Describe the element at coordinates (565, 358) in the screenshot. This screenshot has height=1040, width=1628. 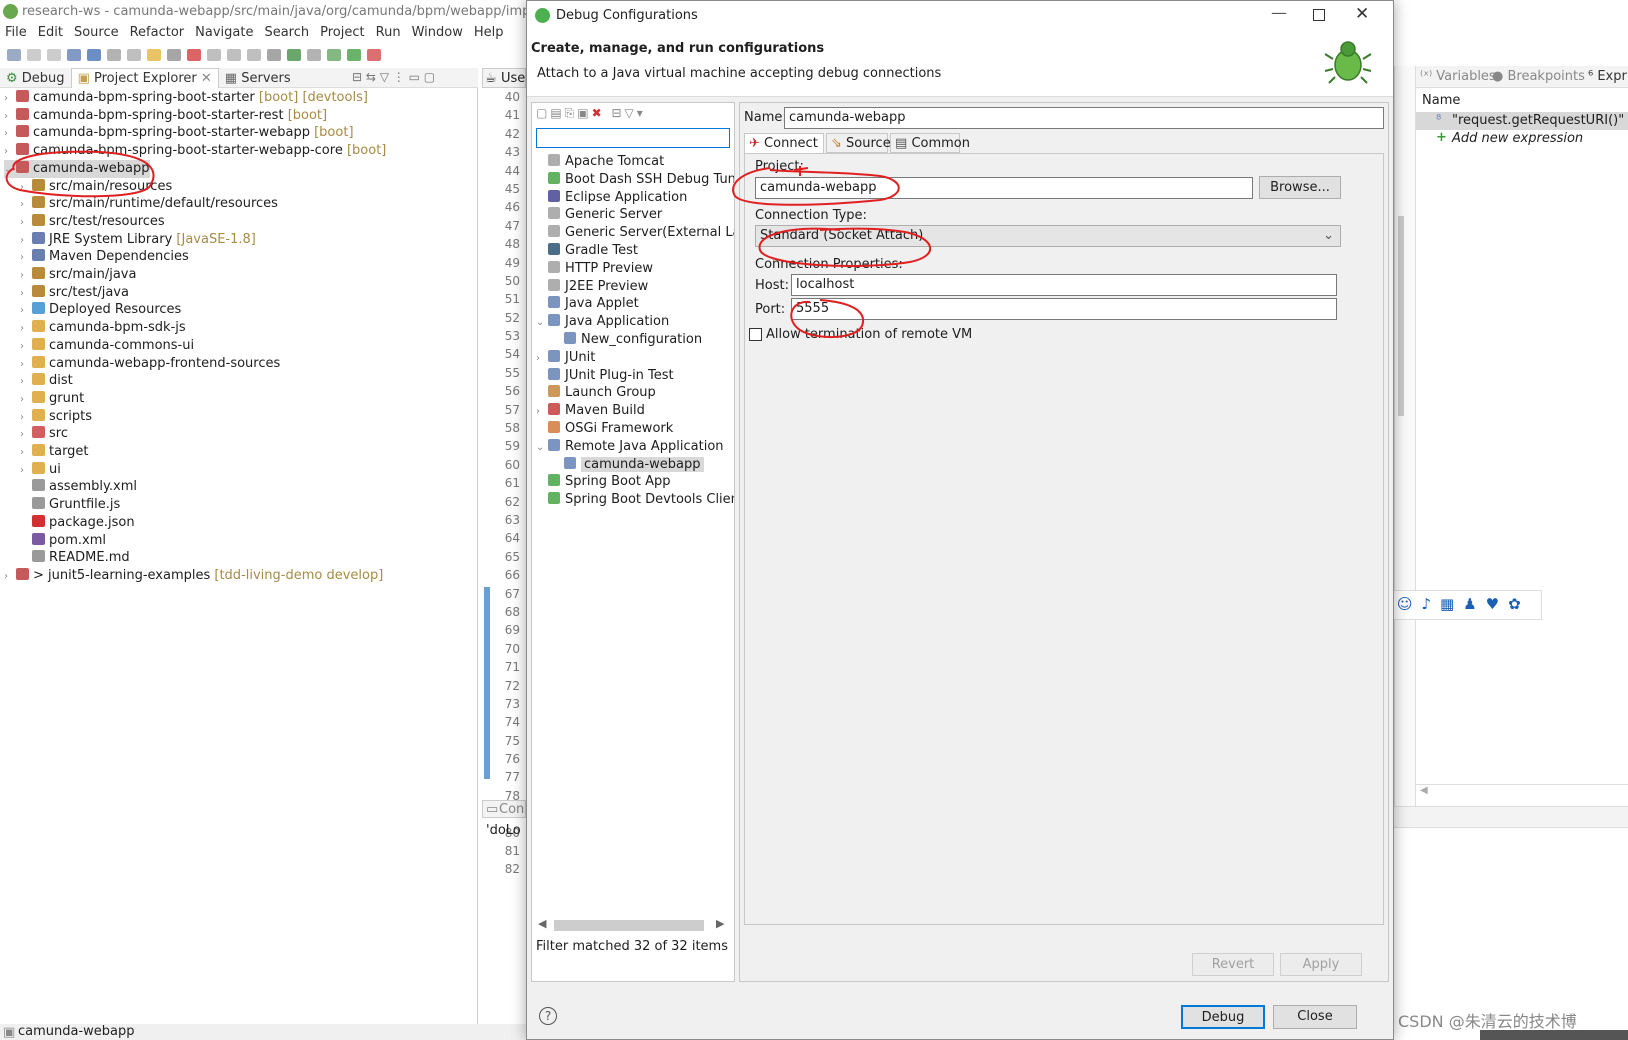
I see `config-type-item: › JUnit` at that location.